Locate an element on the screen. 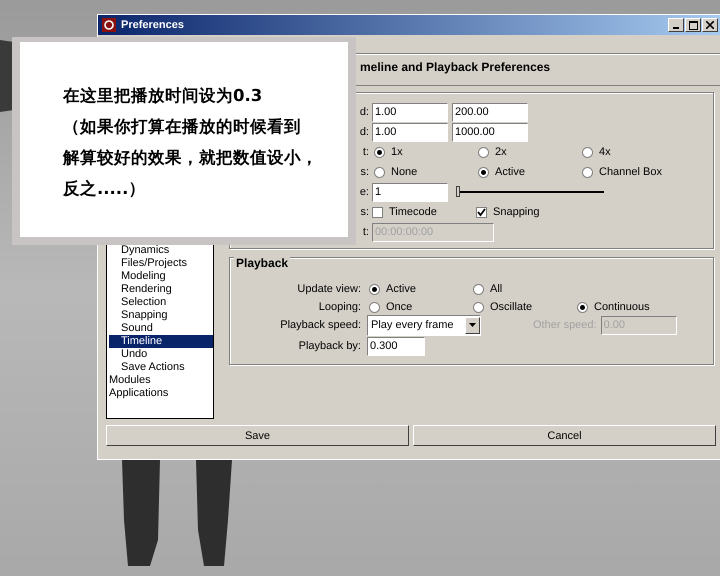 This screenshot has height=576, width=720. minimize-button is located at coordinates (676, 25).